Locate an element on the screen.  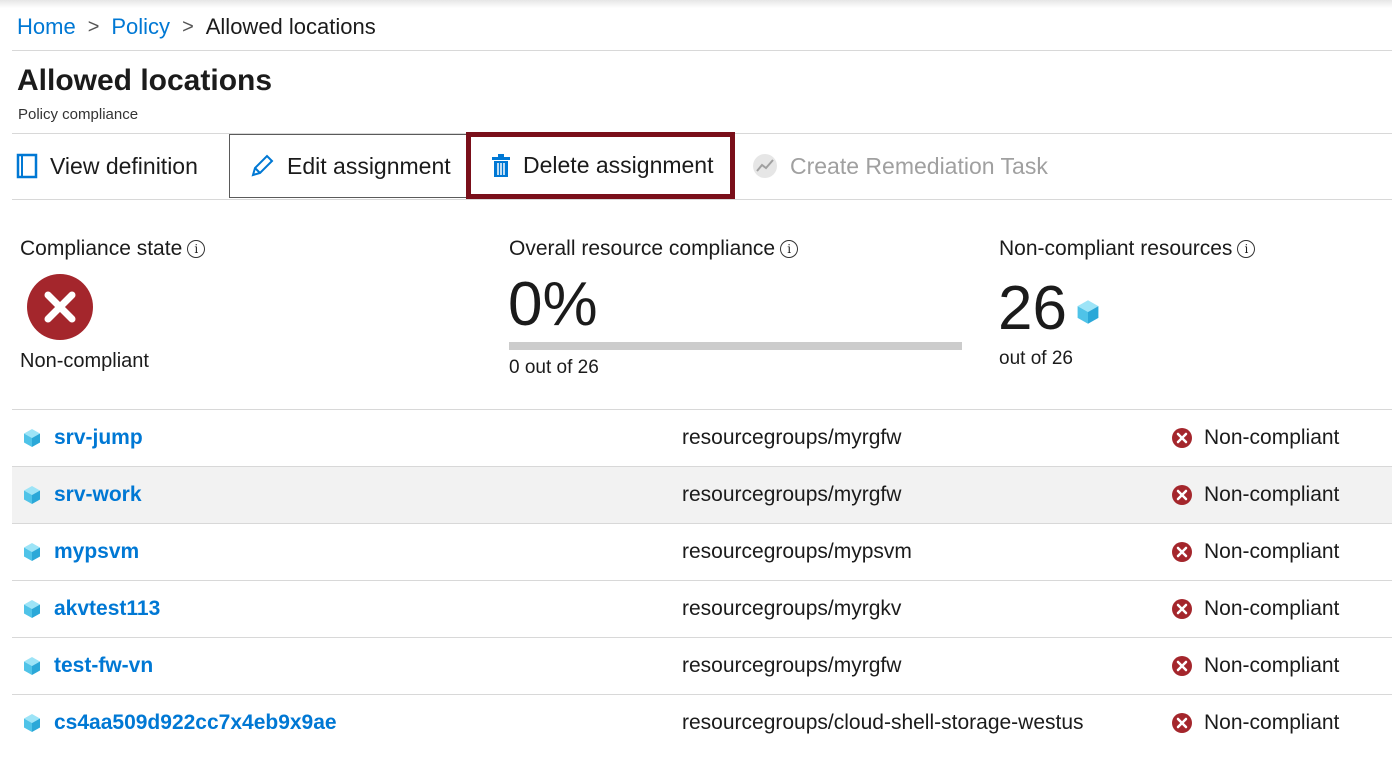
overall-compliance-sub: 0 out of 26 is located at coordinates (554, 367).